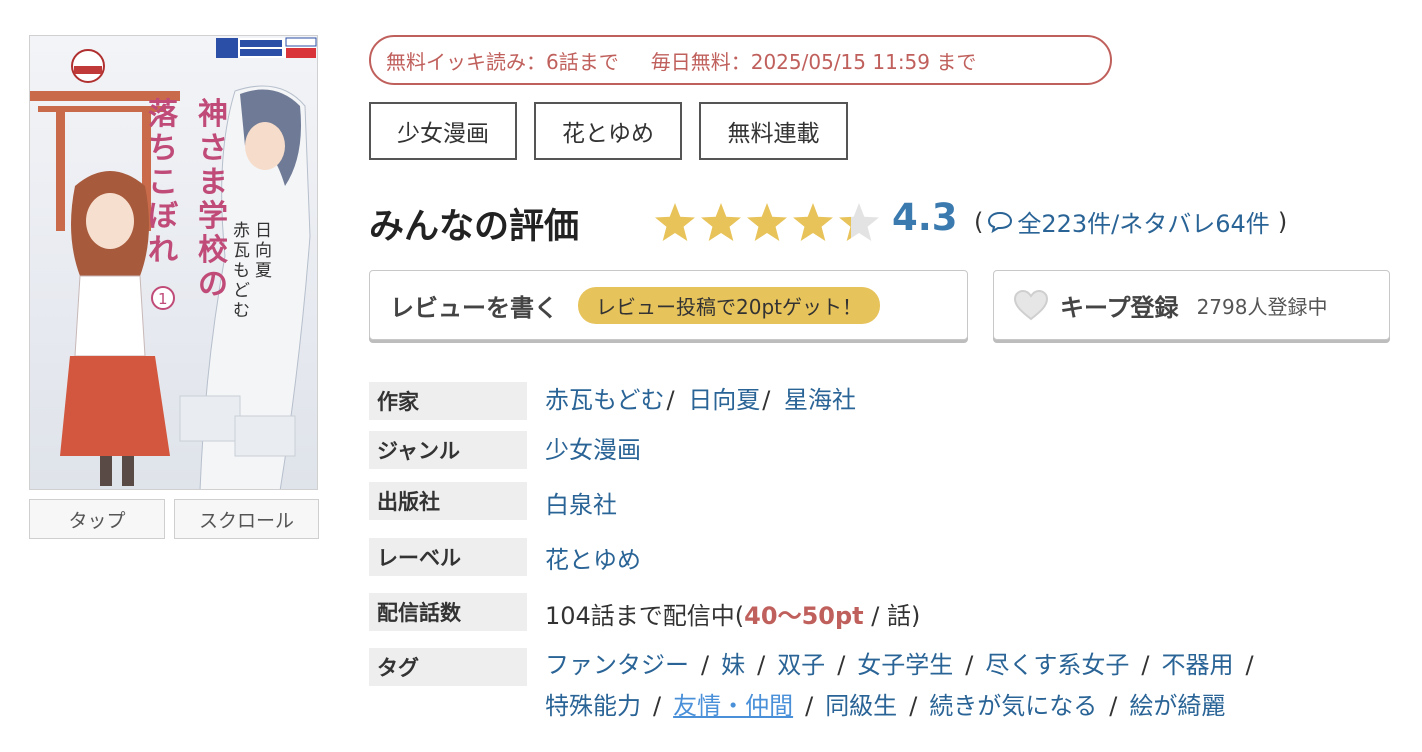  I want to click on heart-icon, so click(1031, 305).